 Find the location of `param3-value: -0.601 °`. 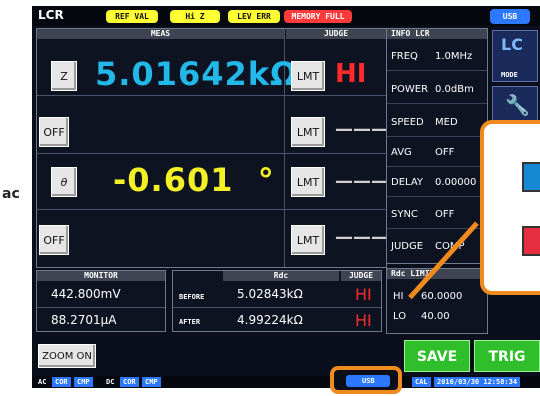

param3-value: -0.601 ° is located at coordinates (194, 180).